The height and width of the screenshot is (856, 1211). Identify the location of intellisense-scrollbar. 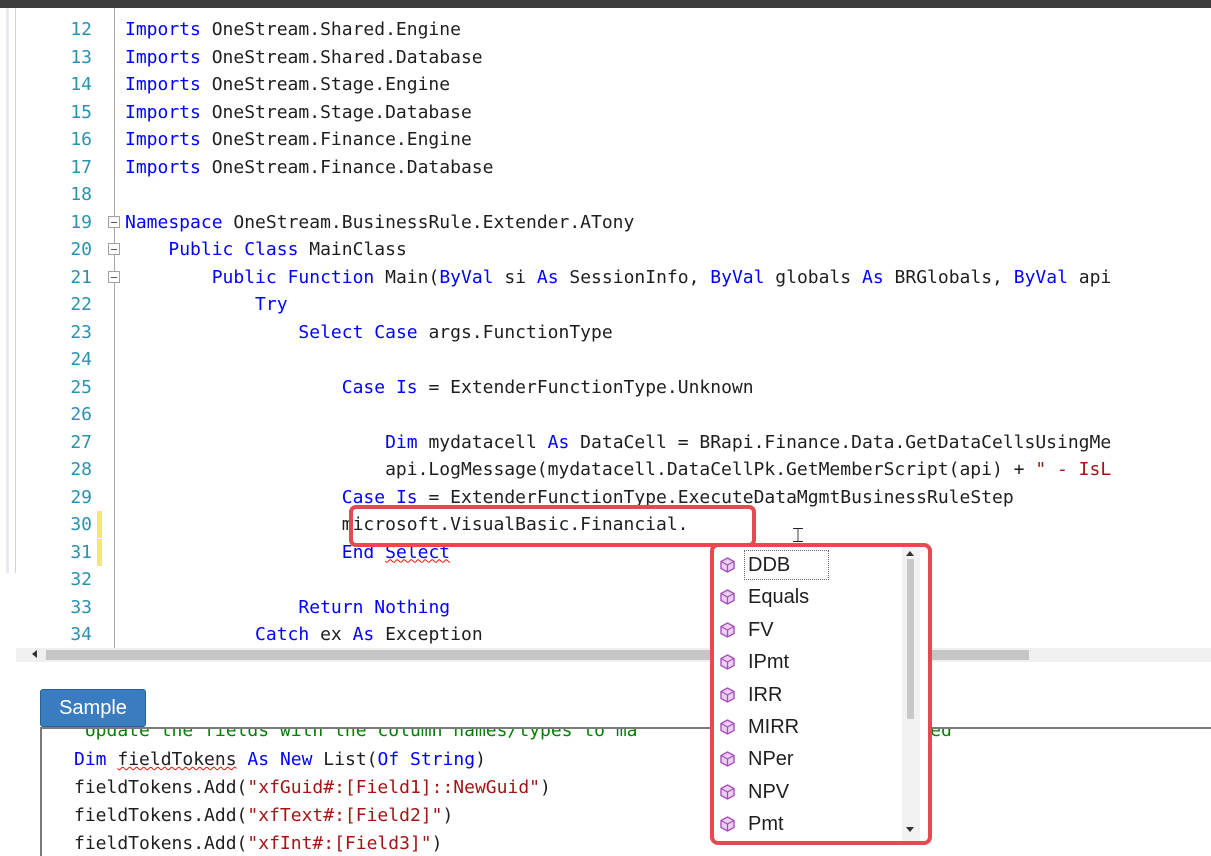
(911, 694).